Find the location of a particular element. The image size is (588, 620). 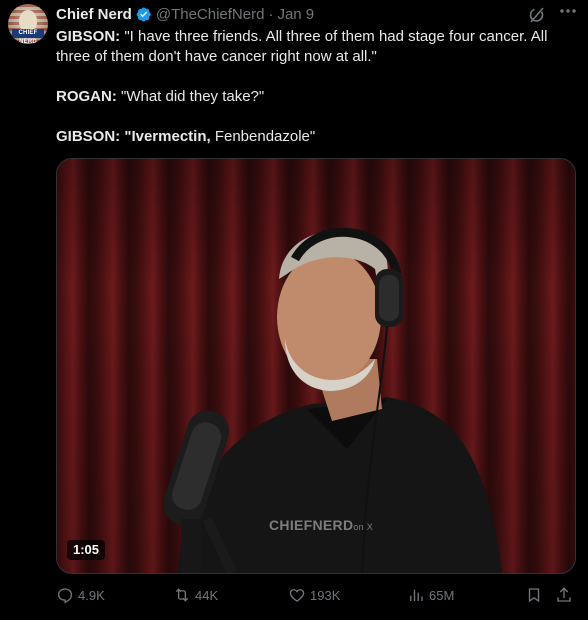

action-bar: 4.9K 44K 193K 65M is located at coordinates (318, 595).